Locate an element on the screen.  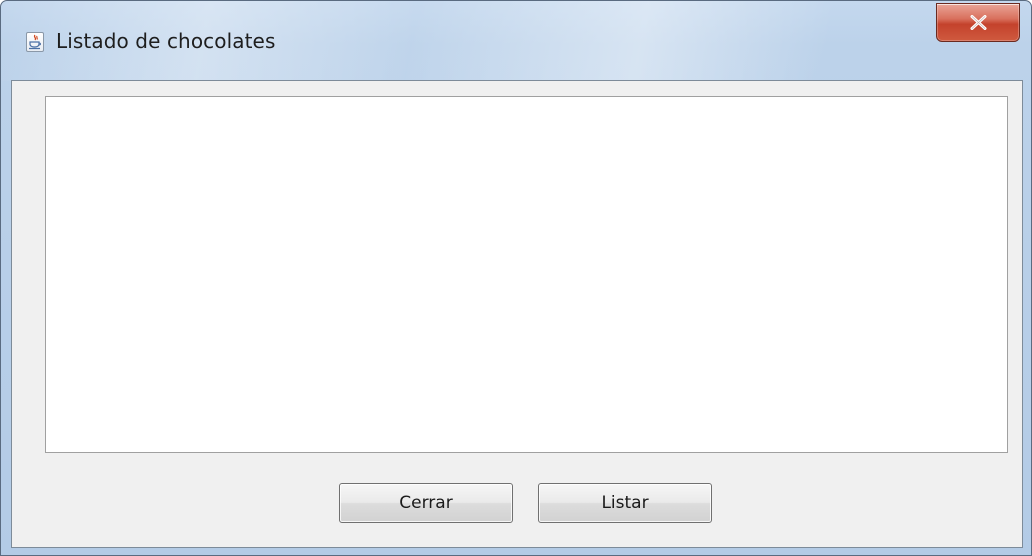
window-title: Listado de chocolates is located at coordinates (166, 41).